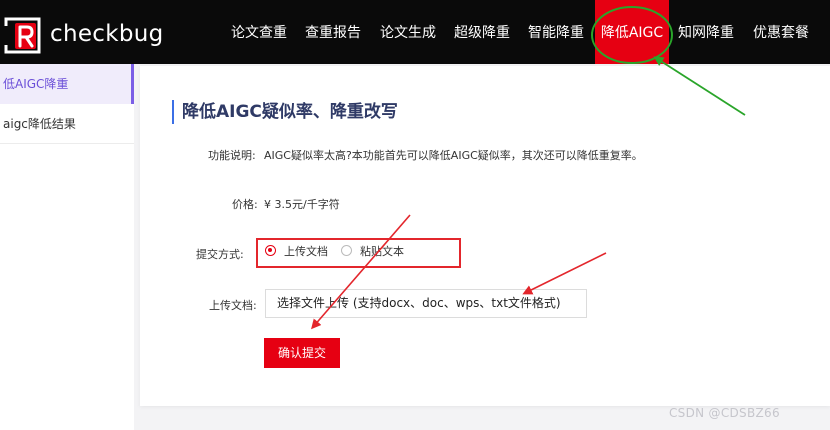 This screenshot has width=830, height=430. Describe the element at coordinates (302, 204) in the screenshot. I see `price-value: ¥ 3.5元/千字符` at that location.